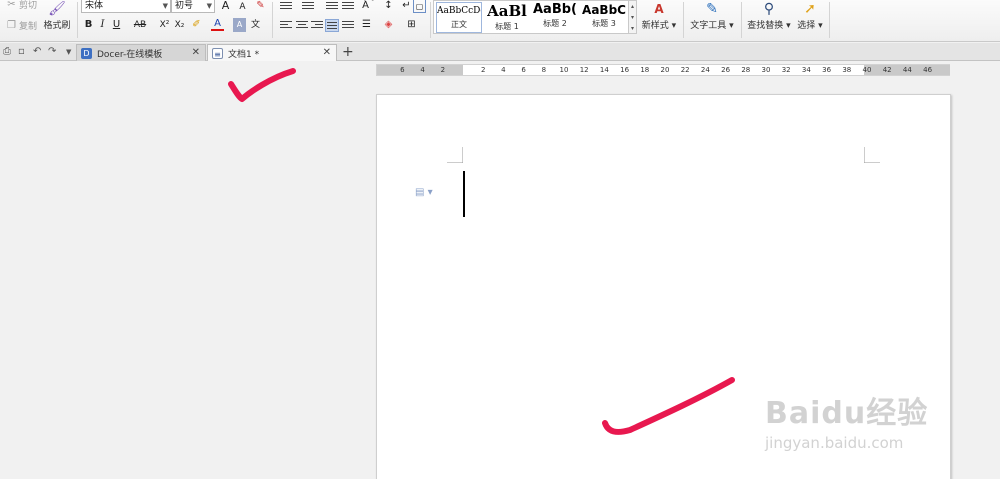  I want to click on watermark-site: jingyan.baidu.com, so click(834, 443).